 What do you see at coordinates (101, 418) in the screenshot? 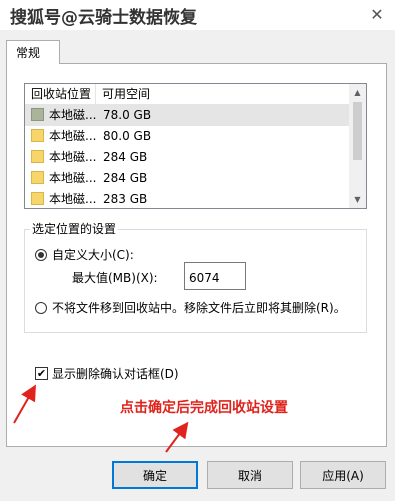
I see `annotation-arrows` at bounding box center [101, 418].